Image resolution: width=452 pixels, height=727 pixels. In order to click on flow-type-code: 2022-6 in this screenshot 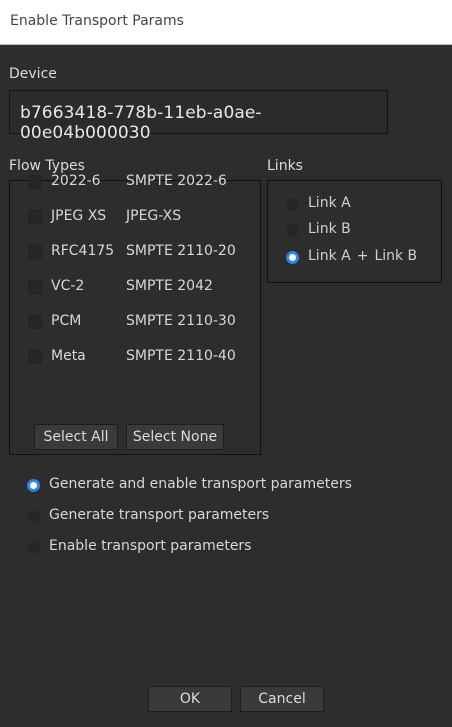, I will do `click(76, 181)`.